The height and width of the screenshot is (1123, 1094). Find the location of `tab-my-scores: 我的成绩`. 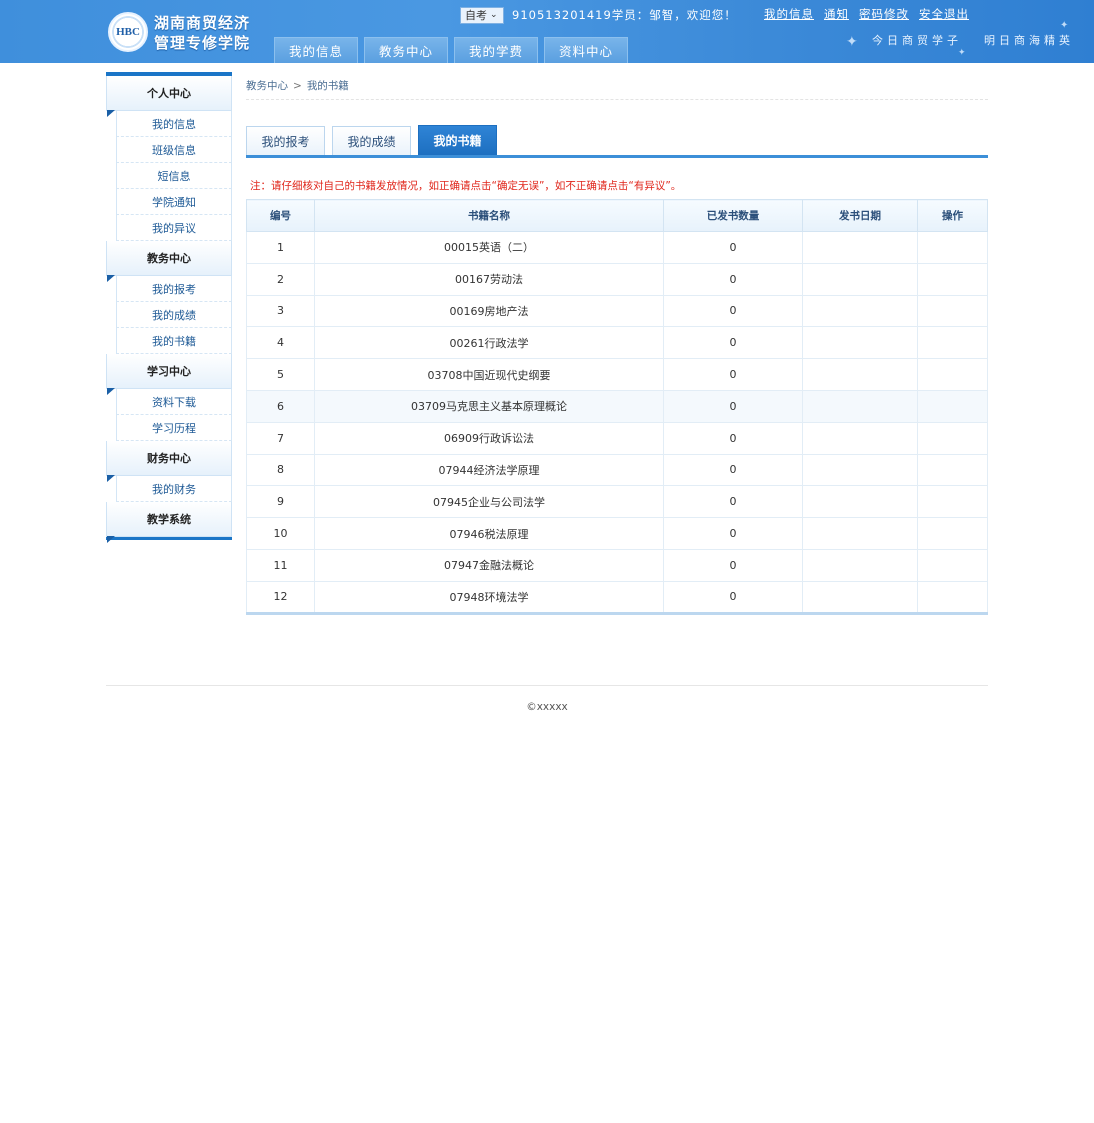

tab-my-scores: 我的成绩 is located at coordinates (371, 140).